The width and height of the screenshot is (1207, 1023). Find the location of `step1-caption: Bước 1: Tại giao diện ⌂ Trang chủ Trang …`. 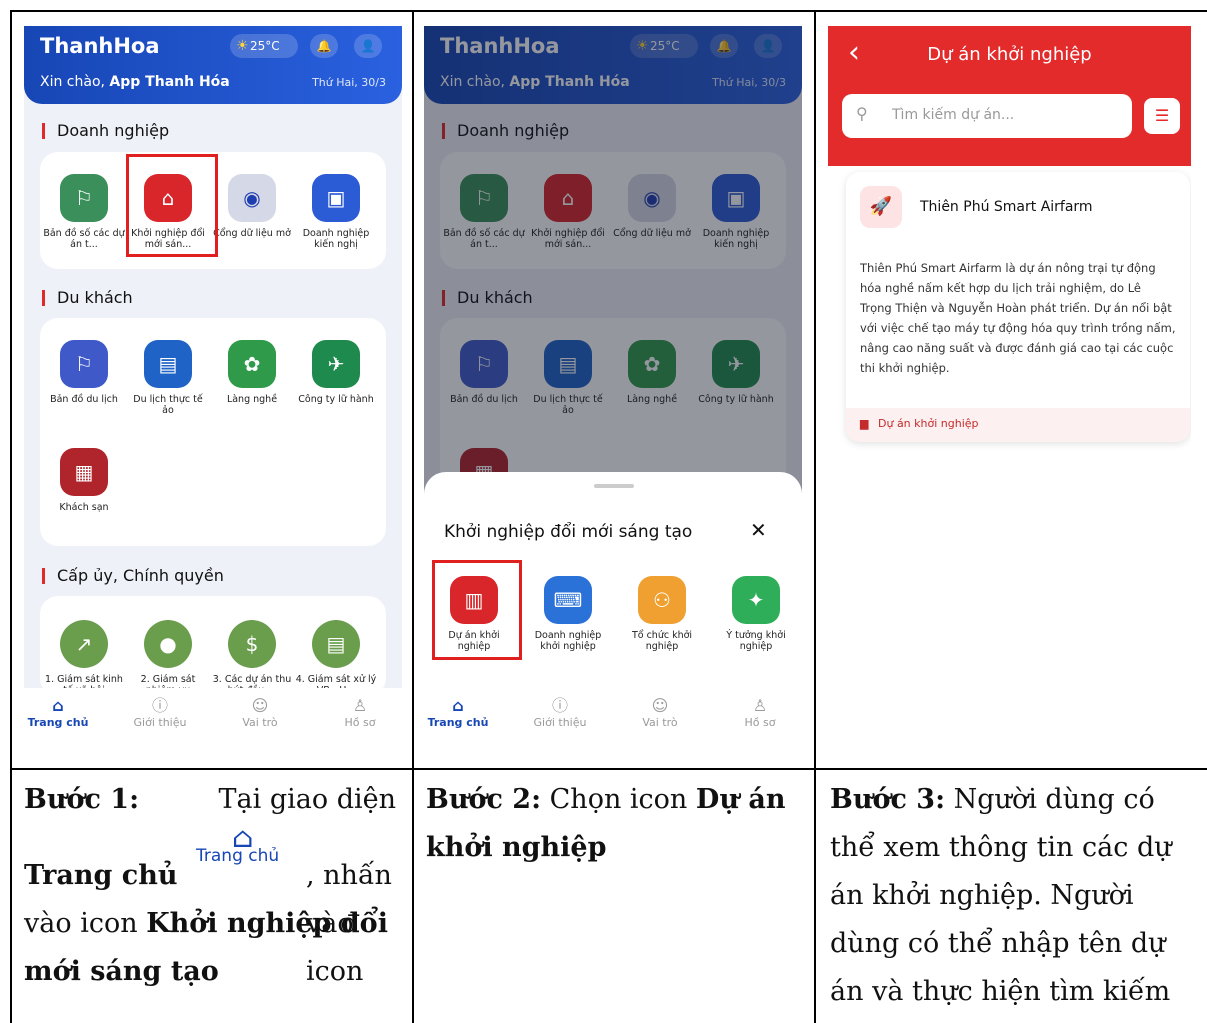

step1-caption: Bước 1: Tại giao diện ⌂ Trang chủ Trang … is located at coordinates (210, 885).